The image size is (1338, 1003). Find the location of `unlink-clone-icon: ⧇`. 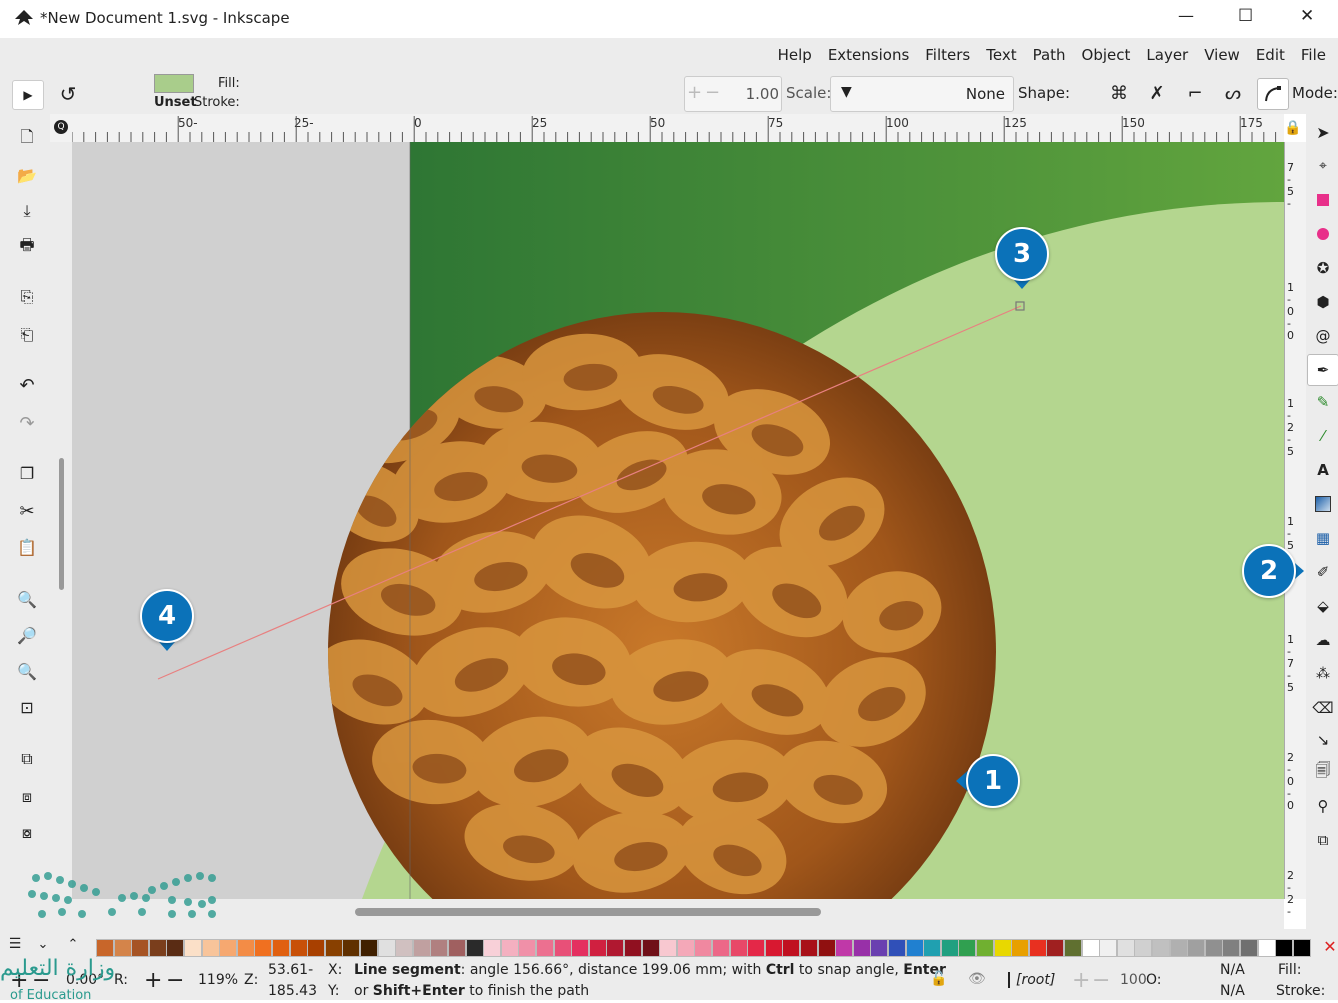

unlink-clone-icon: ⧇ is located at coordinates (27, 833).